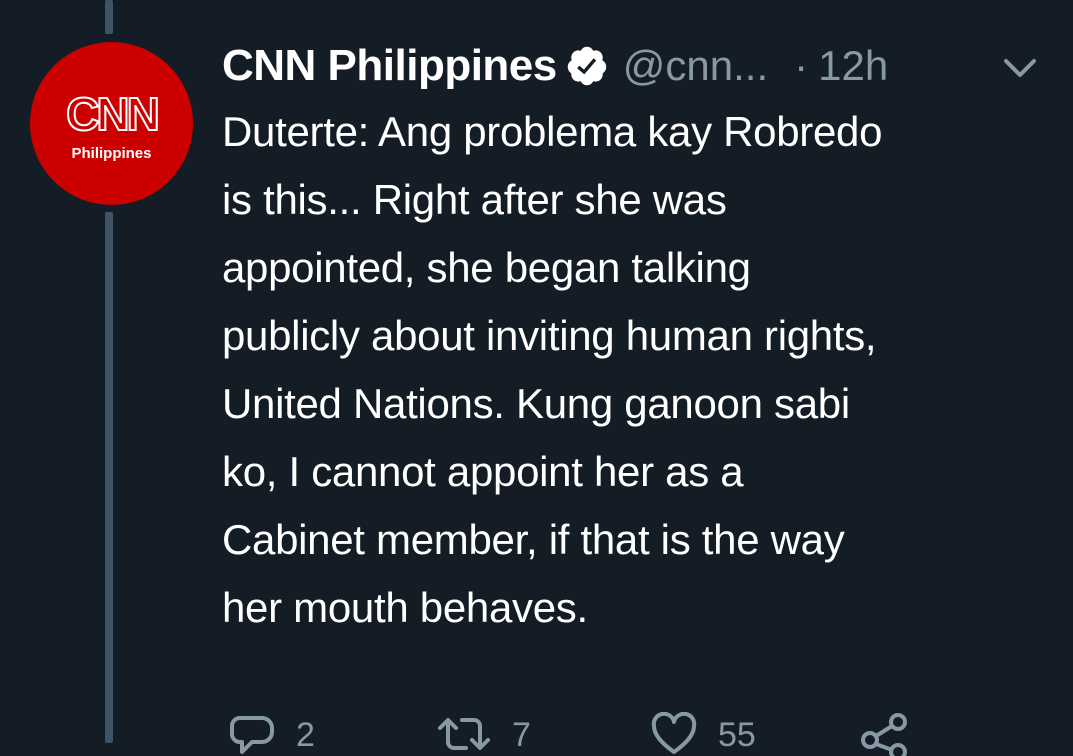 This screenshot has height=756, width=1073. I want to click on chevron-down-icon, so click(1020, 67).